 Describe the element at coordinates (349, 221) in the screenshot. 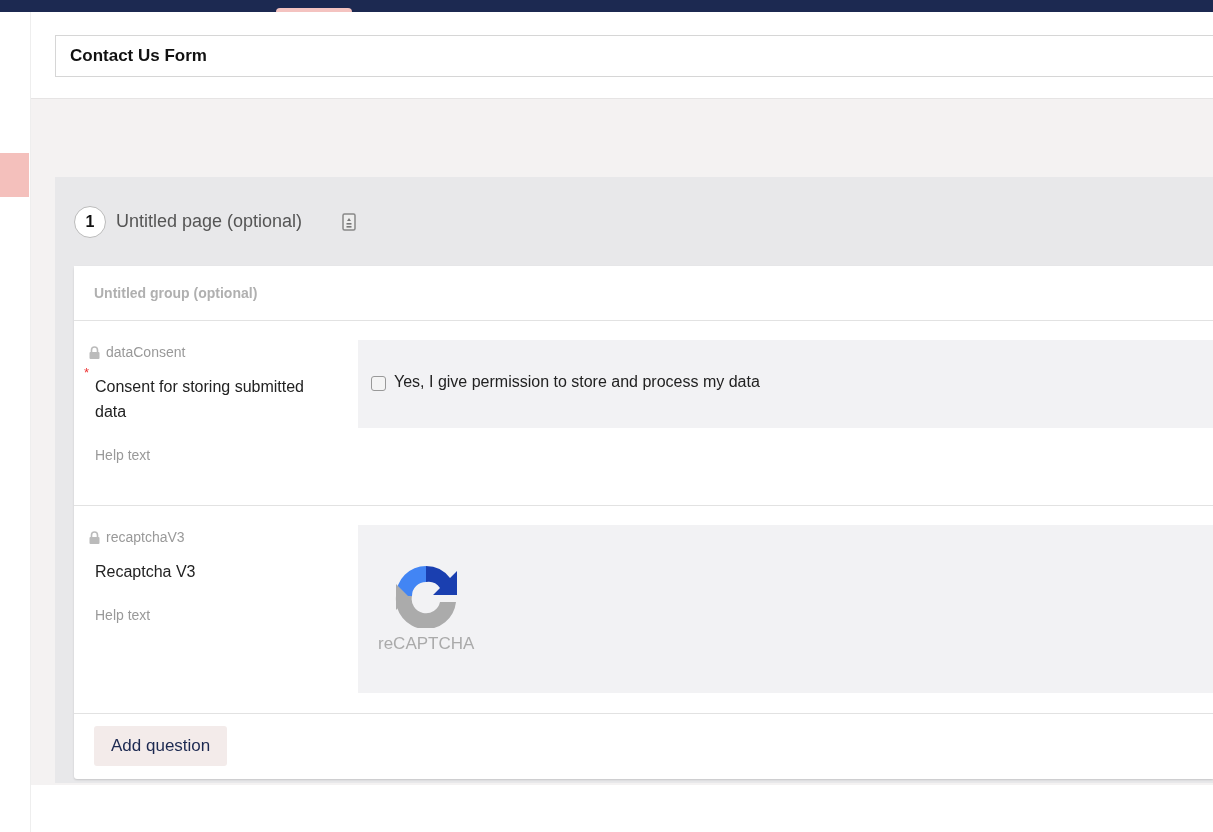

I see `page-break-icon` at that location.